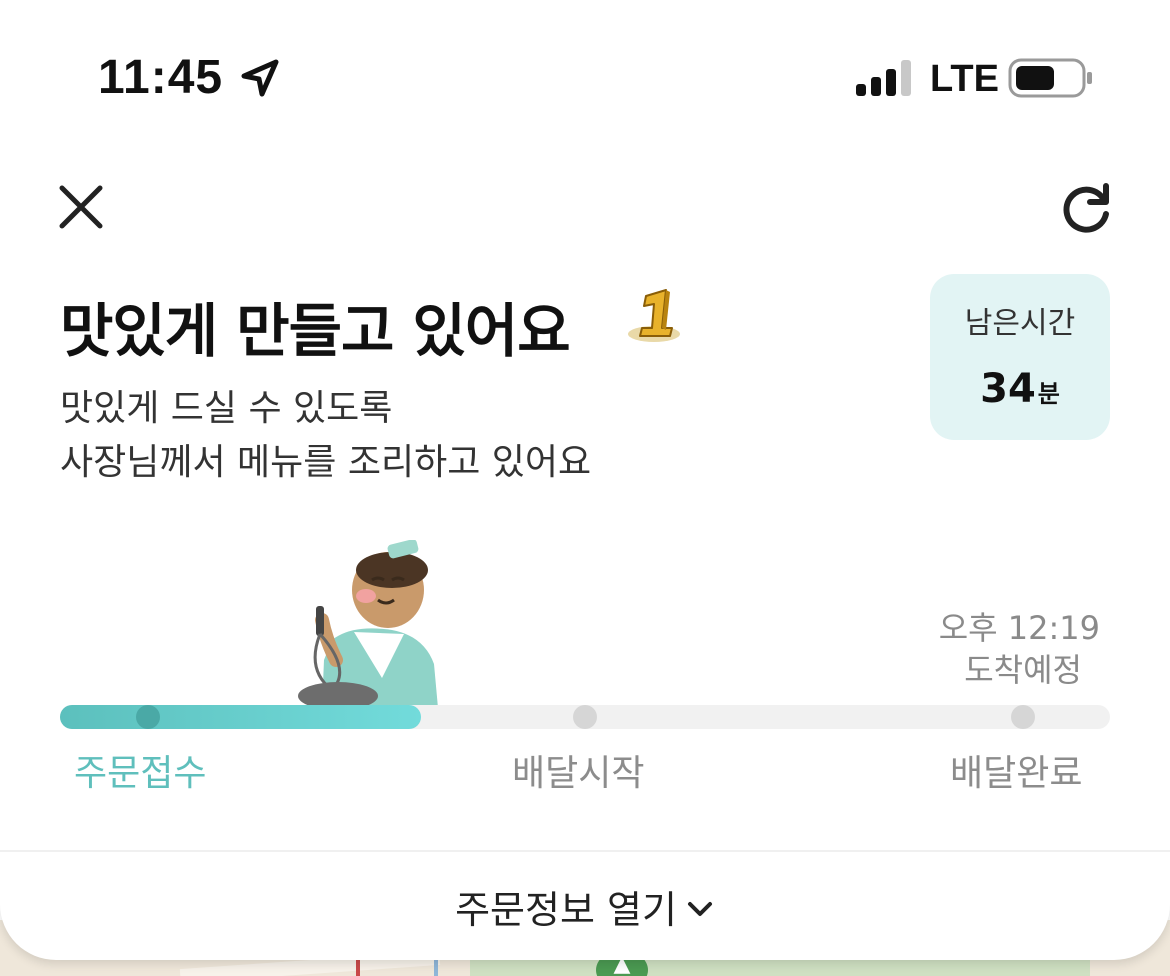 Image resolution: width=1170 pixels, height=976 pixels. I want to click on remaining-time-unit: 분, so click(1048, 394).